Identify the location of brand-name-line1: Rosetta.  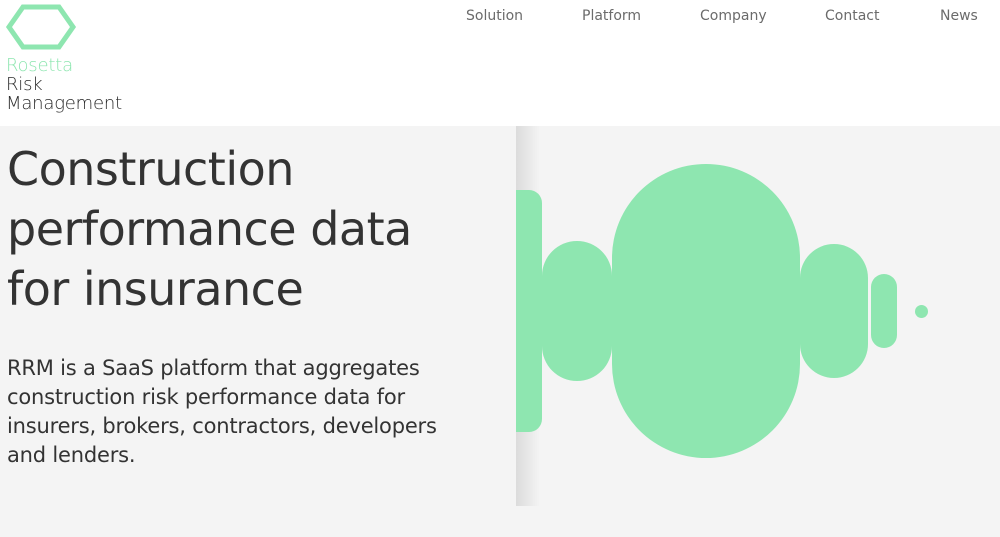
(39, 65).